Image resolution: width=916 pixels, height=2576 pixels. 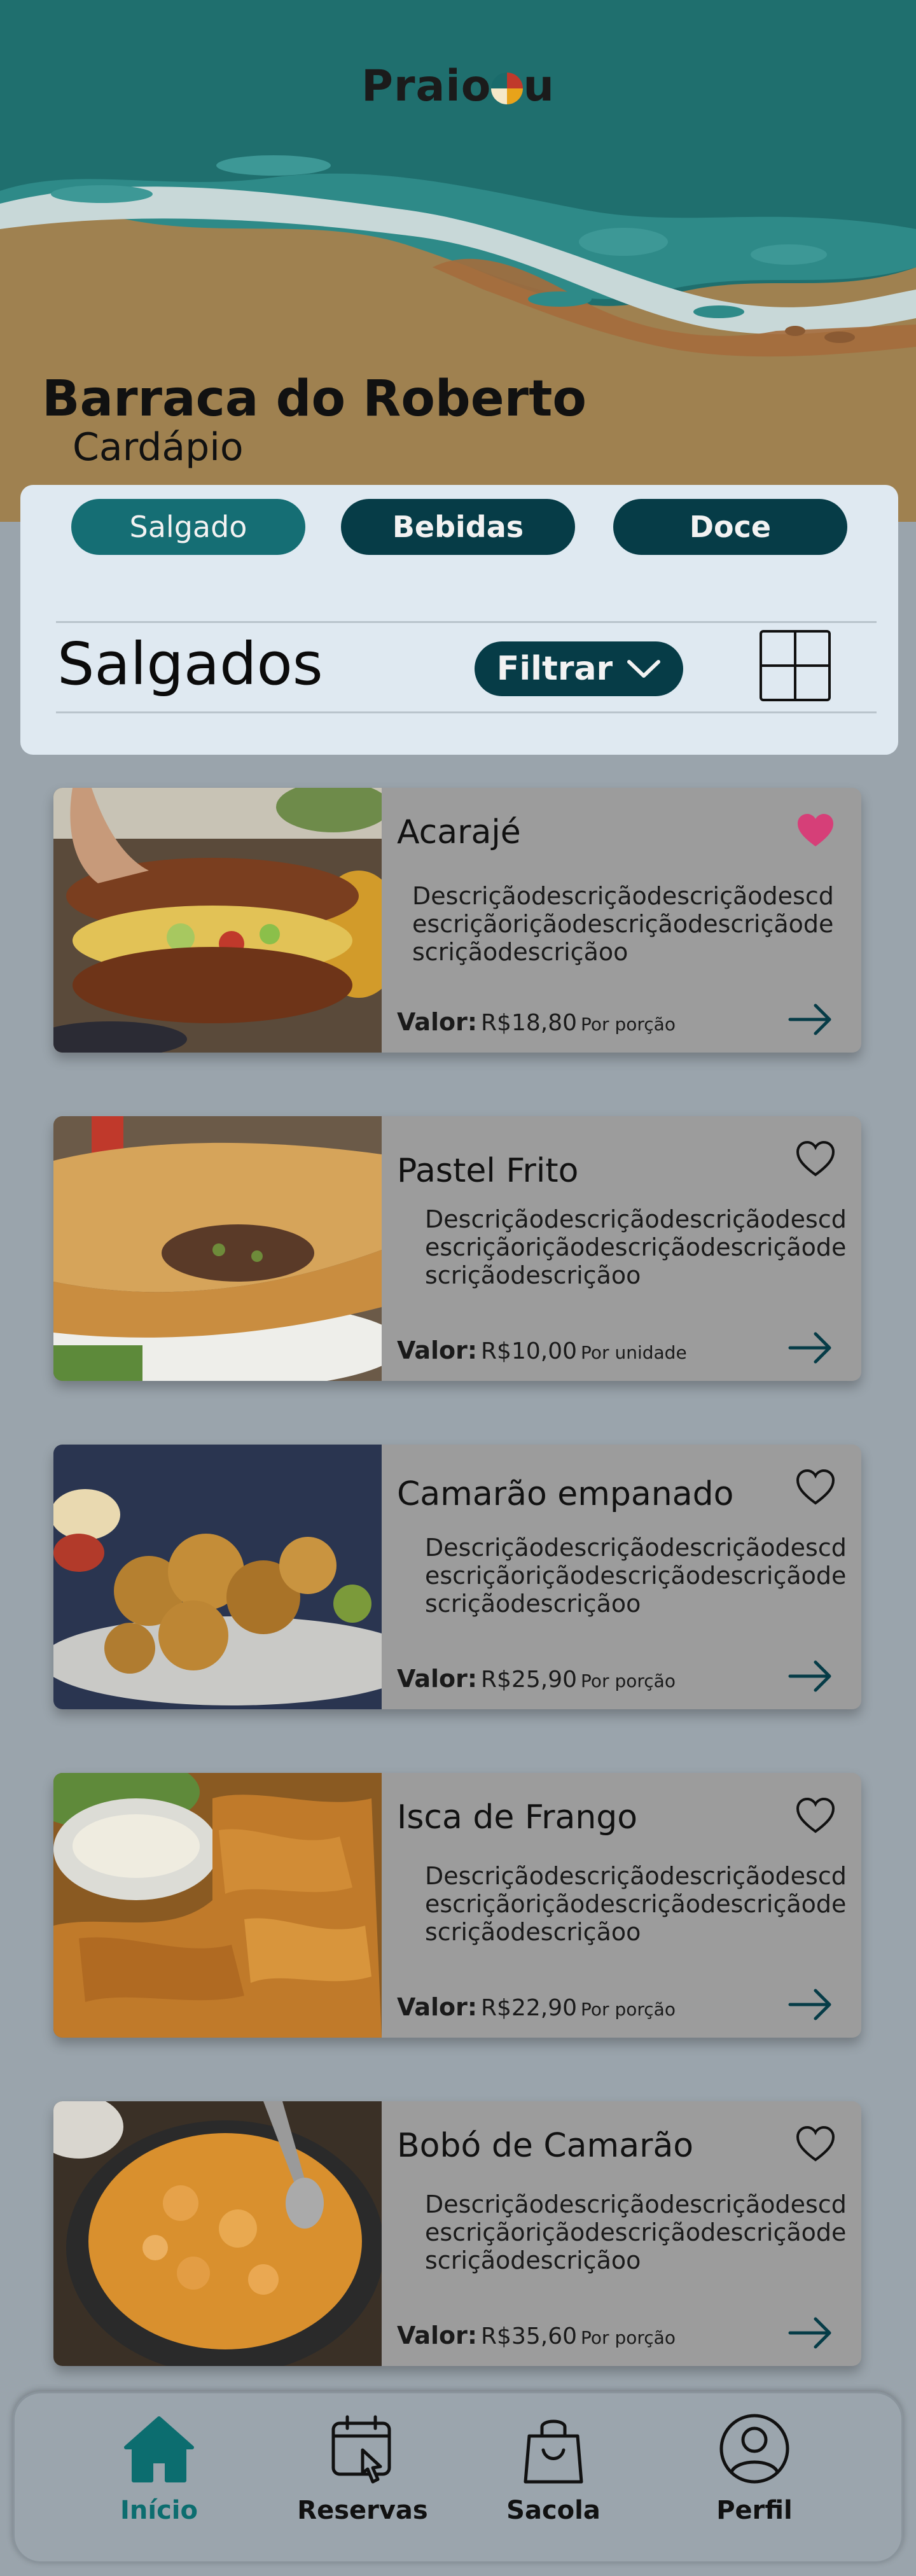 I want to click on price-row: Valor: R$25,90 Por porção, so click(x=536, y=1679).